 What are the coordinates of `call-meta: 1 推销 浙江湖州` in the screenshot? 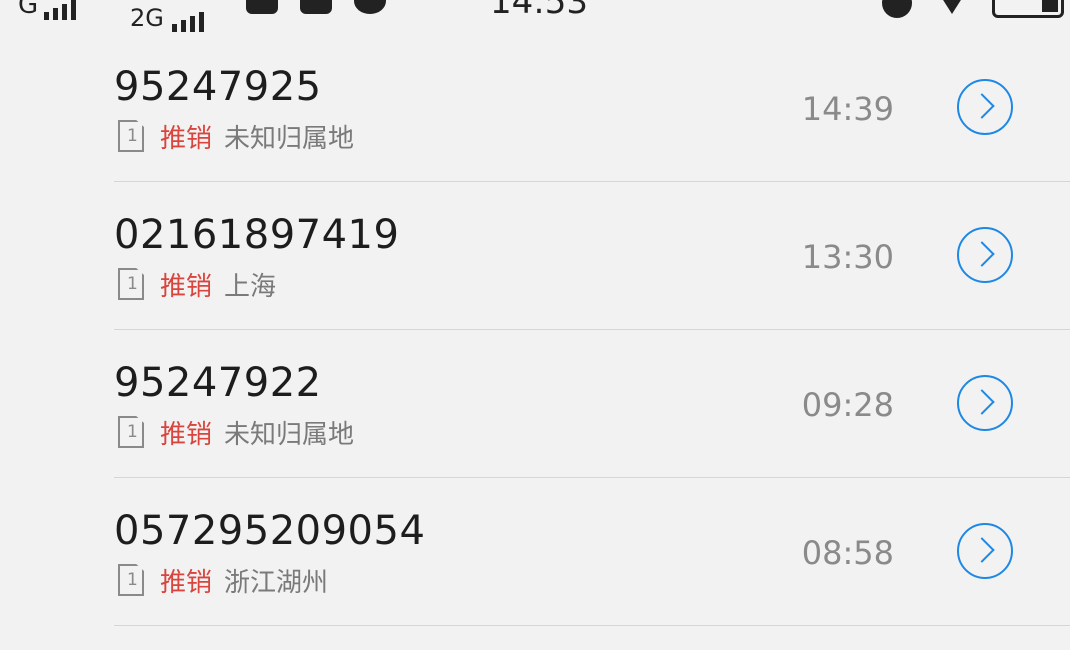 It's located at (223, 580).